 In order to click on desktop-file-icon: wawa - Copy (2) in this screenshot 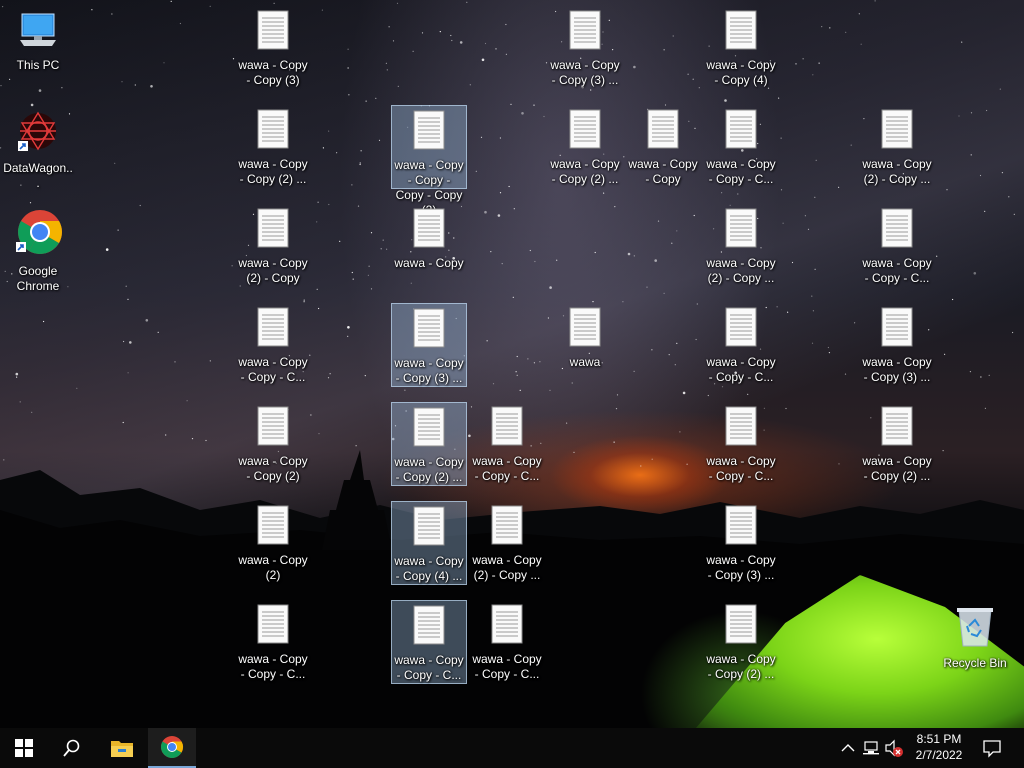, I will do `click(273, 542)`.